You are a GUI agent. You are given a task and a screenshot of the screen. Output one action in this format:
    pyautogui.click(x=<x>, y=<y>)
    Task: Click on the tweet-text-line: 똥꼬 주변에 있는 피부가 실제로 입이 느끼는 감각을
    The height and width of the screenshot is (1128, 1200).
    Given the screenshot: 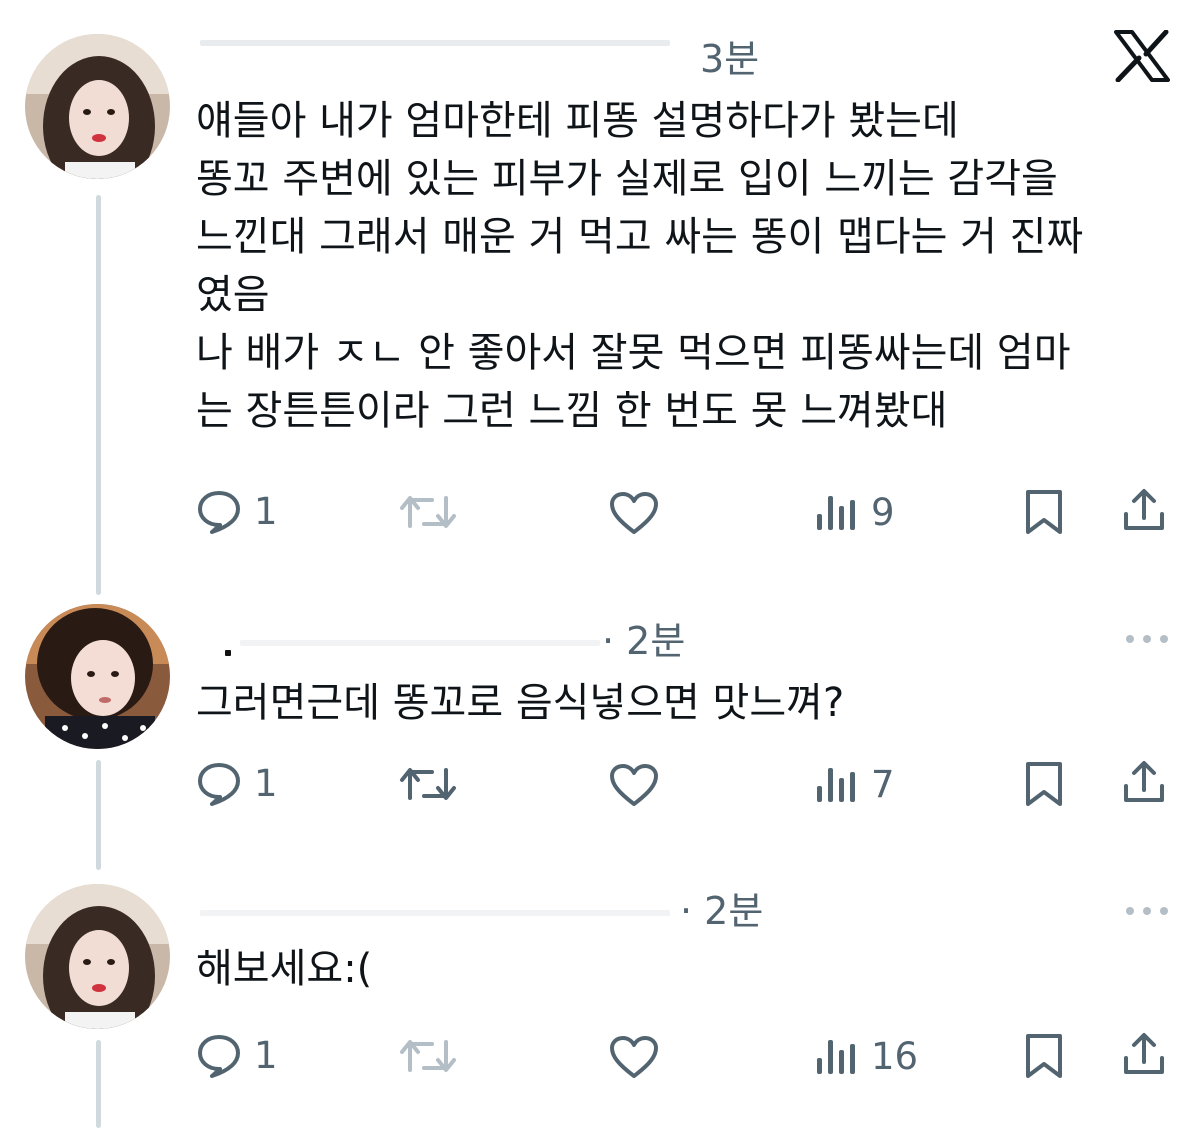 What is the action you would take?
    pyautogui.click(x=627, y=179)
    